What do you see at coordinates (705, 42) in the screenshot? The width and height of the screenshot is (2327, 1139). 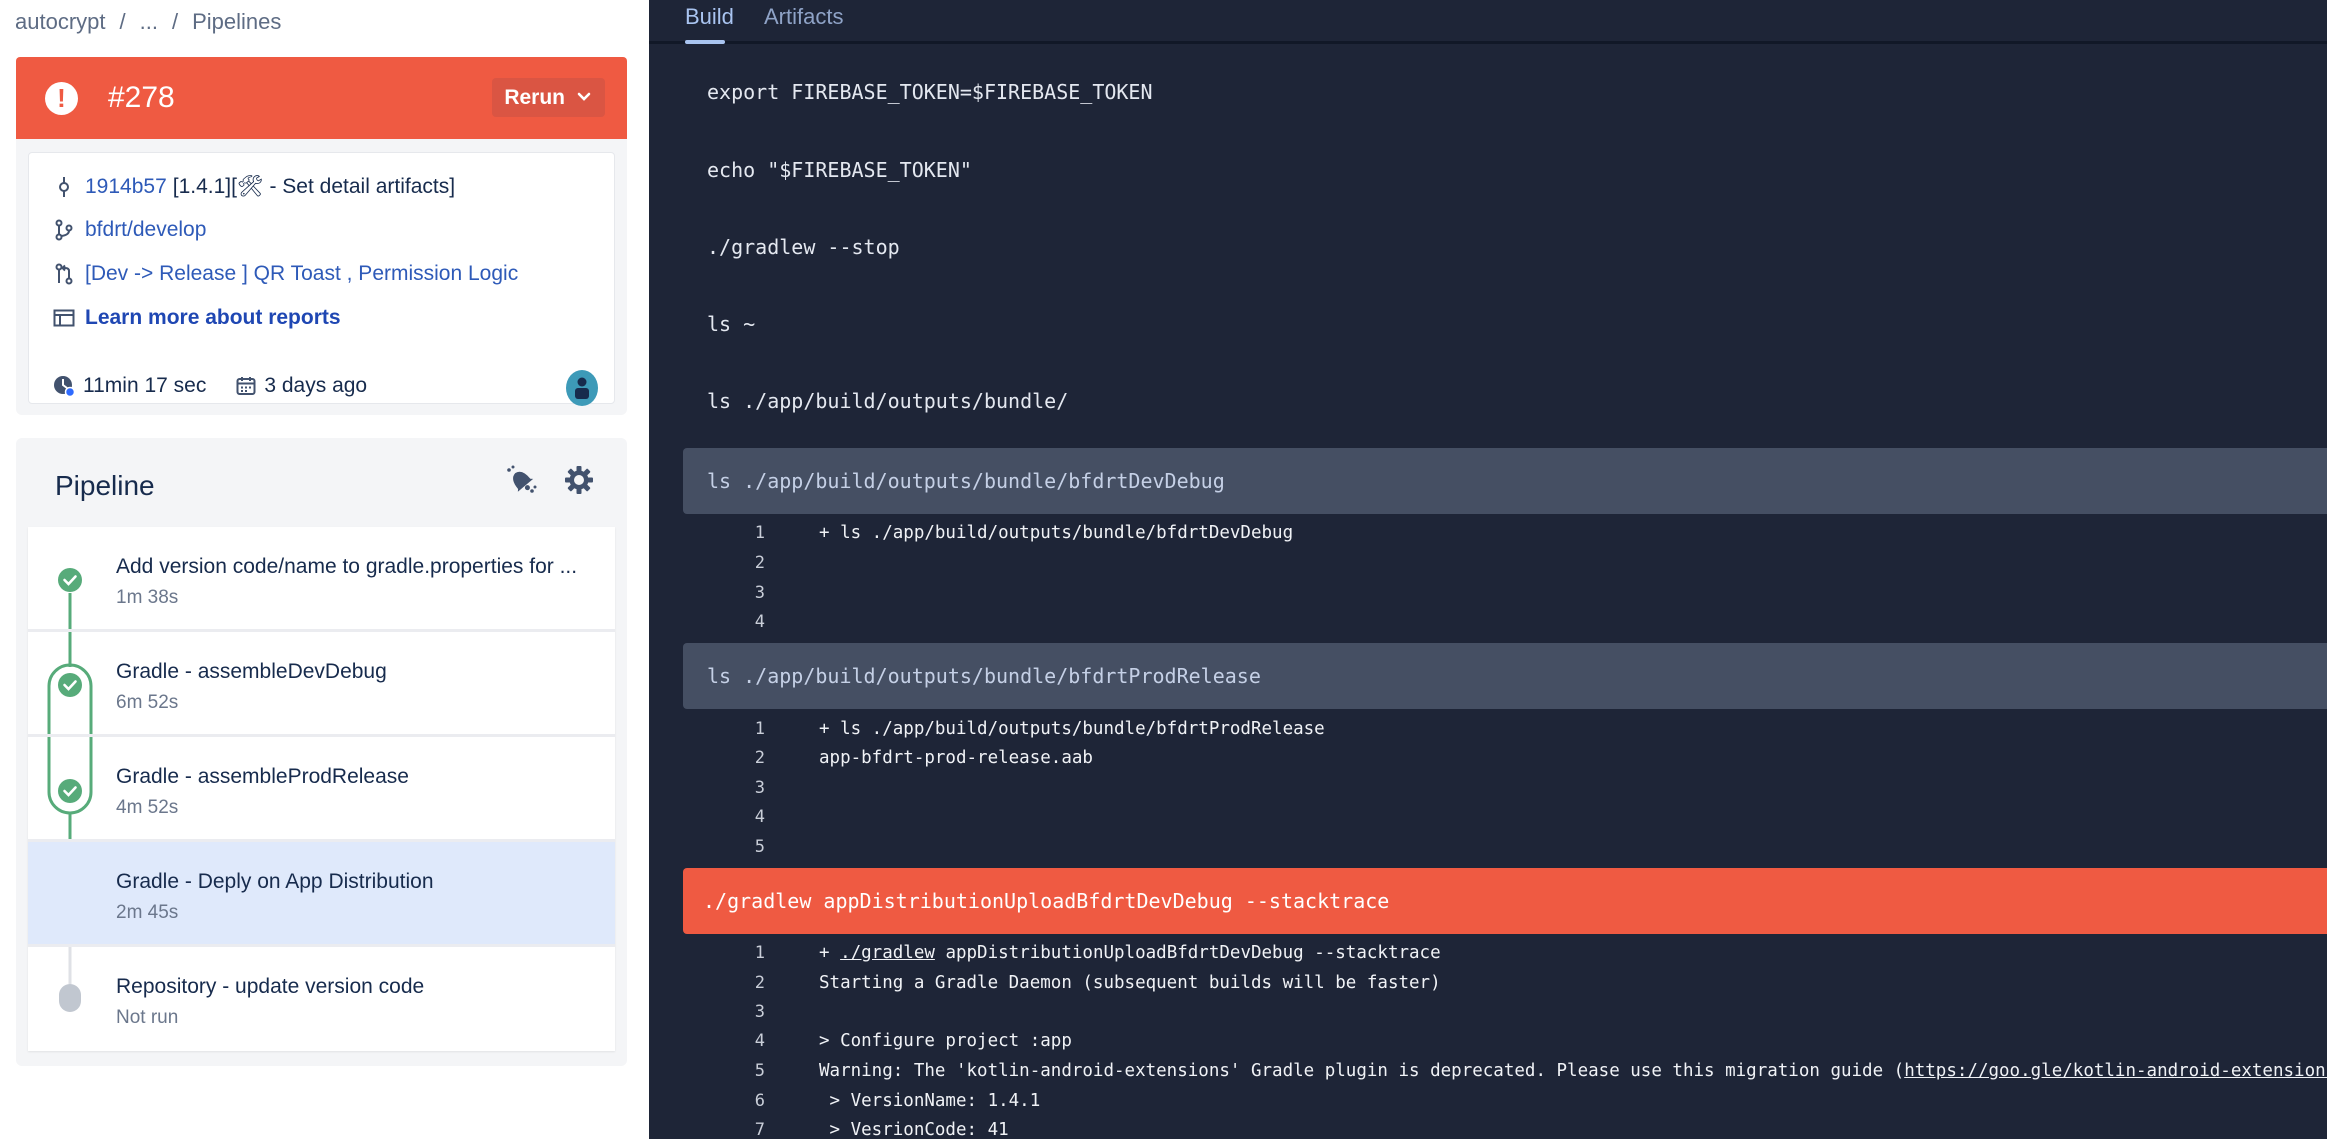 I see `active-tab-indicator` at bounding box center [705, 42].